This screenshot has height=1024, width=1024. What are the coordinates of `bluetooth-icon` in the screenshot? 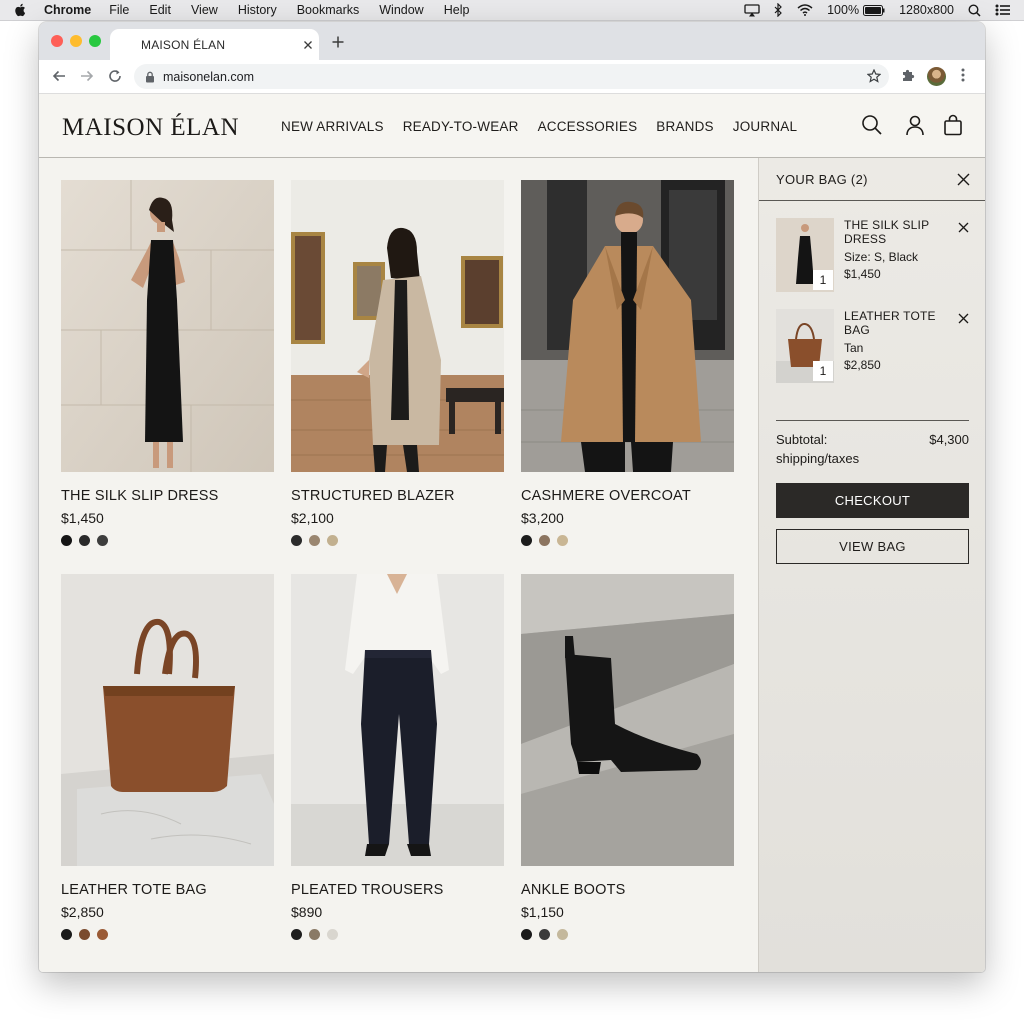 It's located at (778, 10).